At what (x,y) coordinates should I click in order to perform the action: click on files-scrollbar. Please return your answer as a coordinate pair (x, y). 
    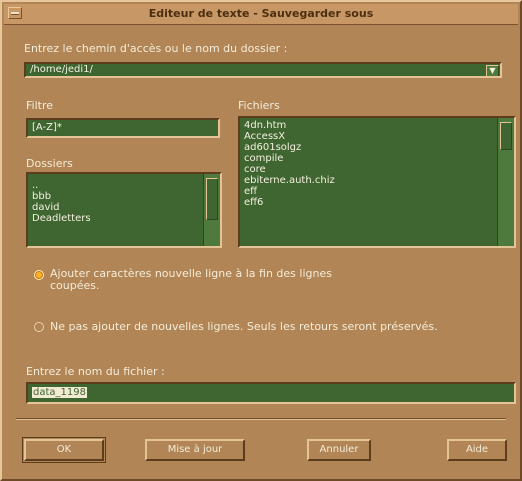
    Looking at the image, I should click on (505, 182).